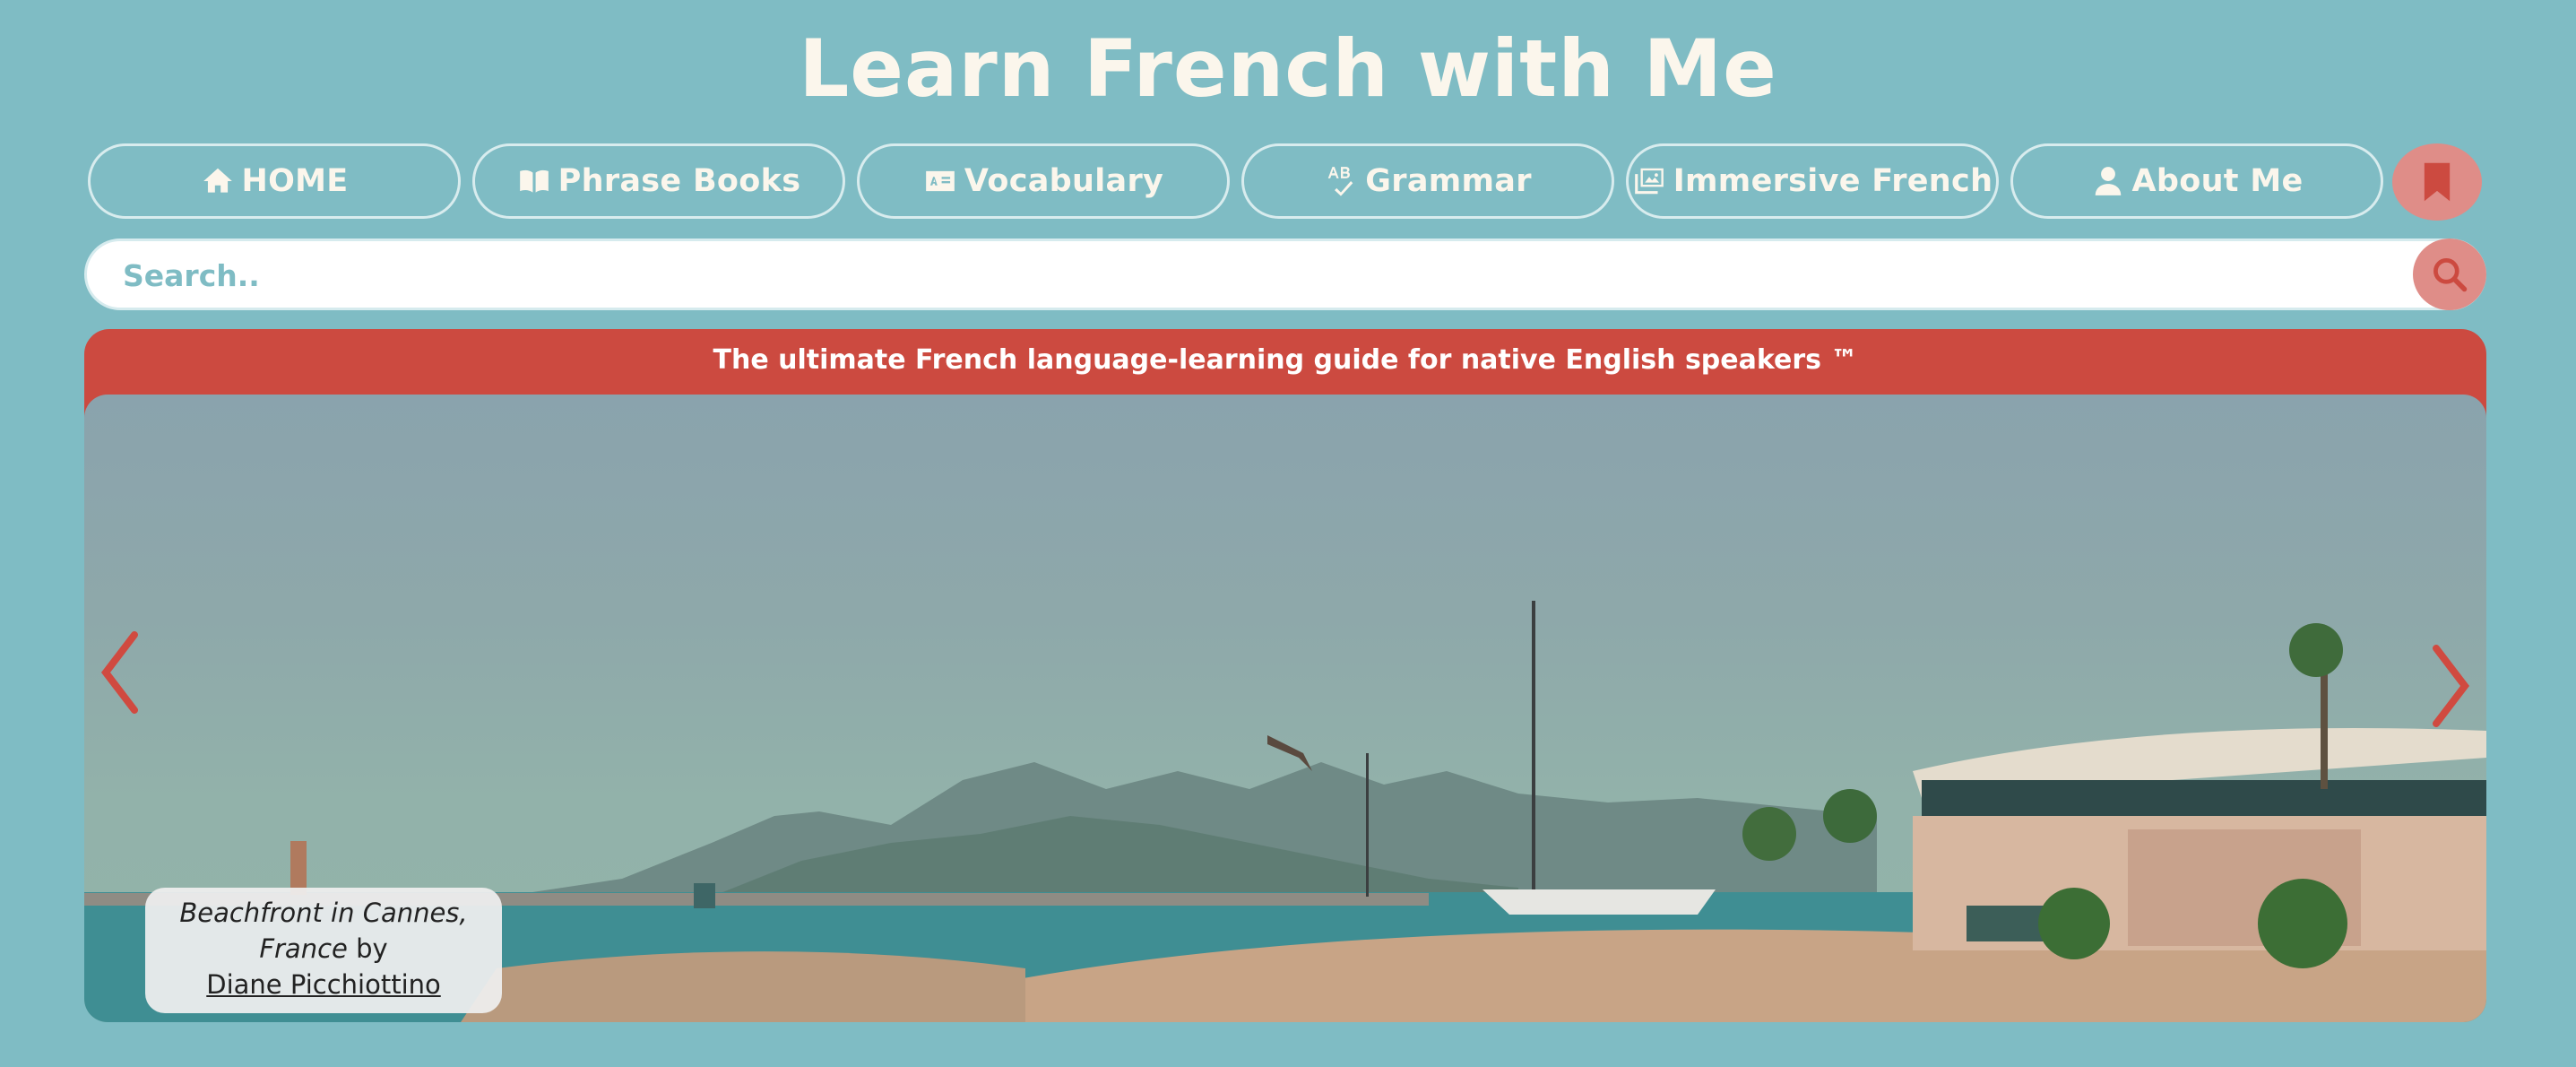 The image size is (2576, 1067). I want to click on next-slide-button, so click(2450, 686).